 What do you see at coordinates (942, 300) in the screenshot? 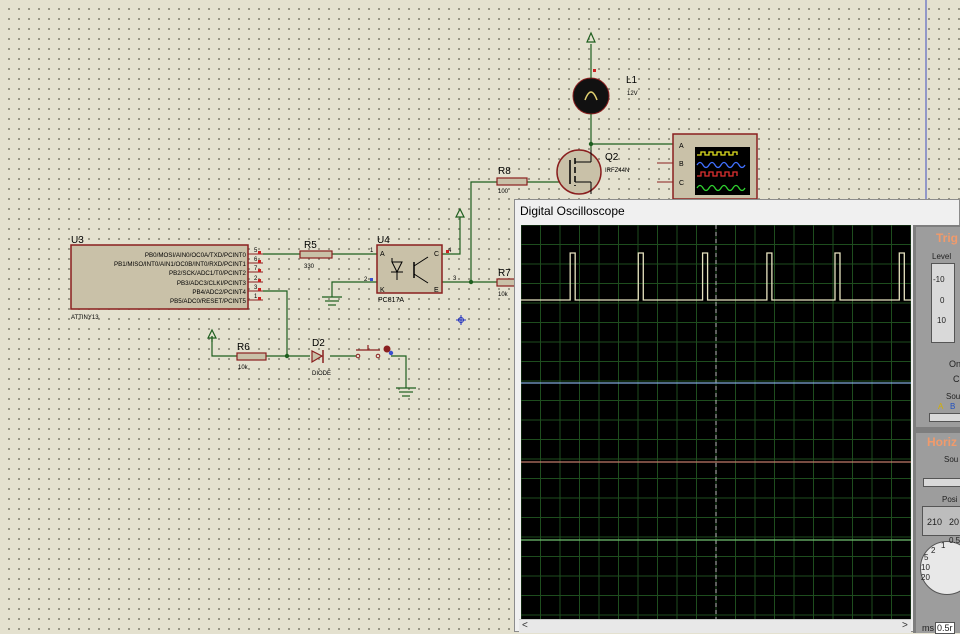
I see `level-tick: 0` at bounding box center [942, 300].